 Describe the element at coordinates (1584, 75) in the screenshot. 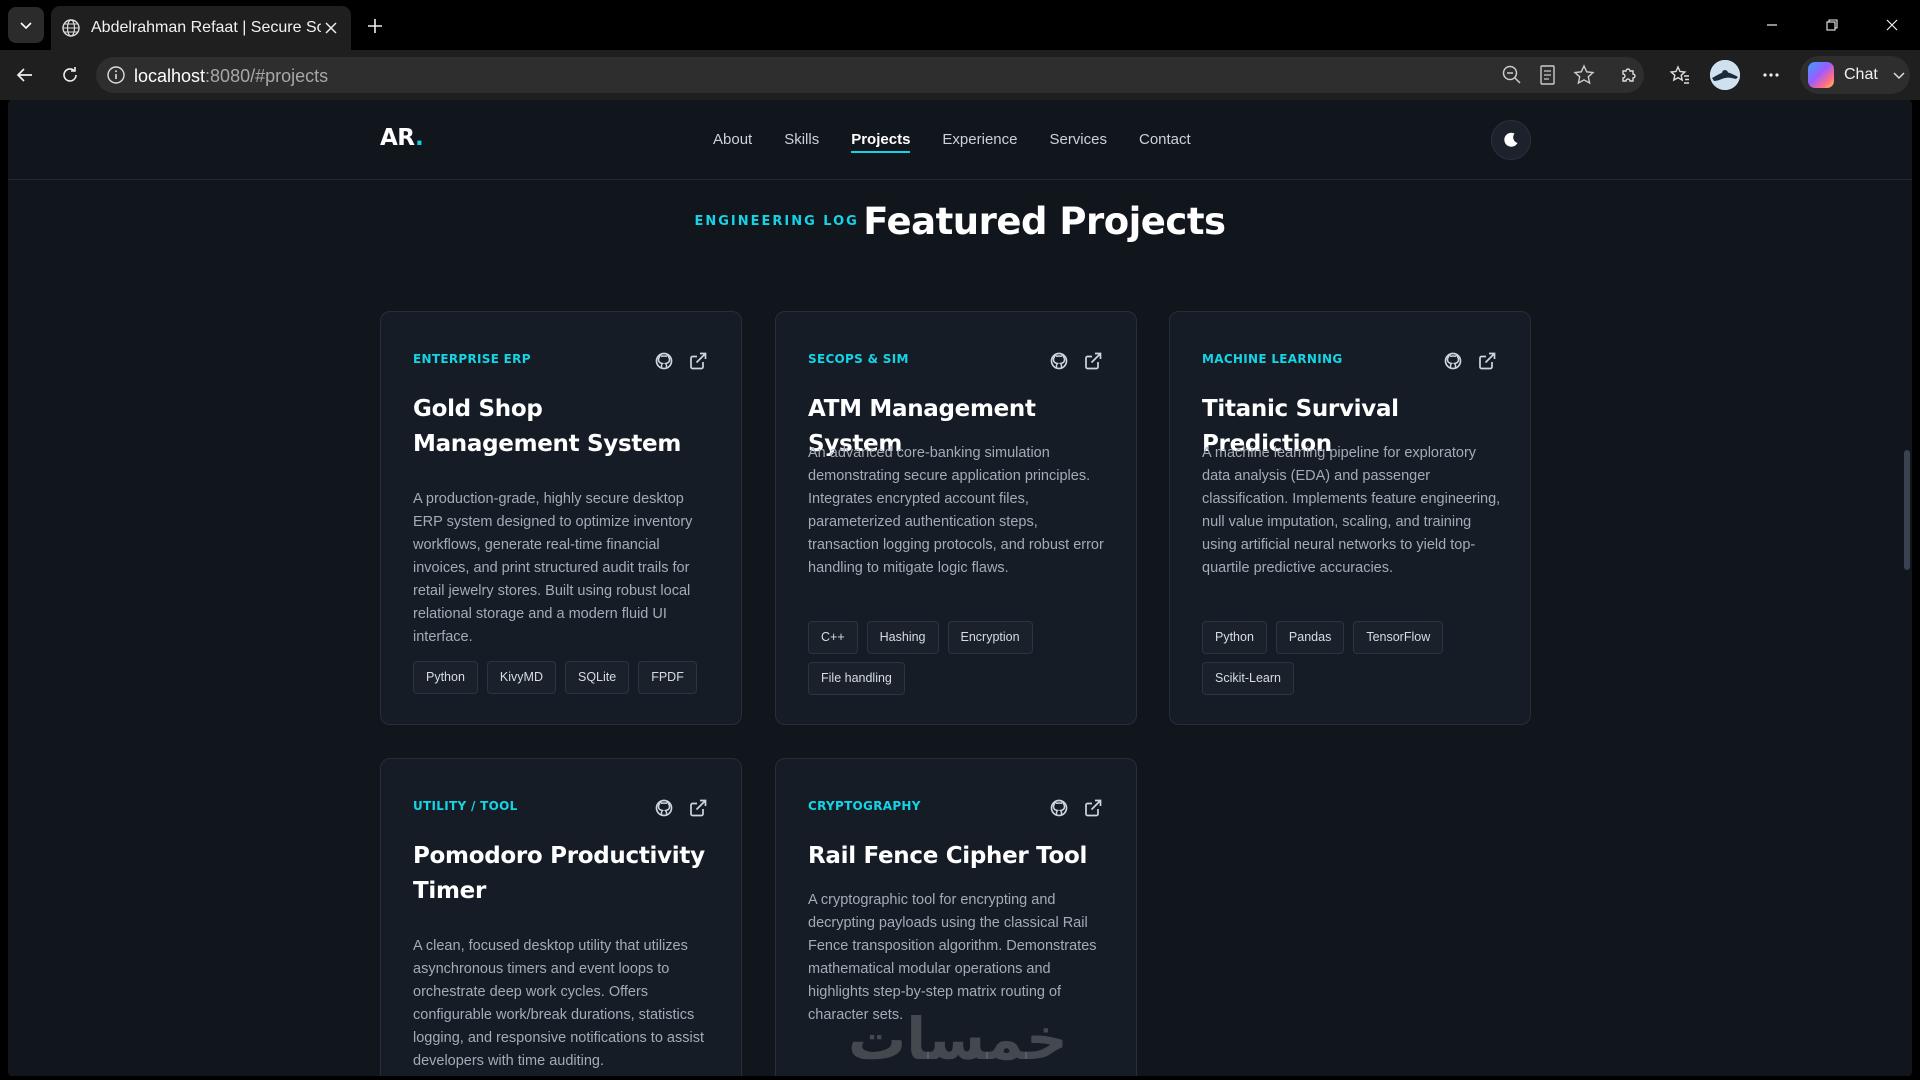

I see `favorite-star-icon` at that location.